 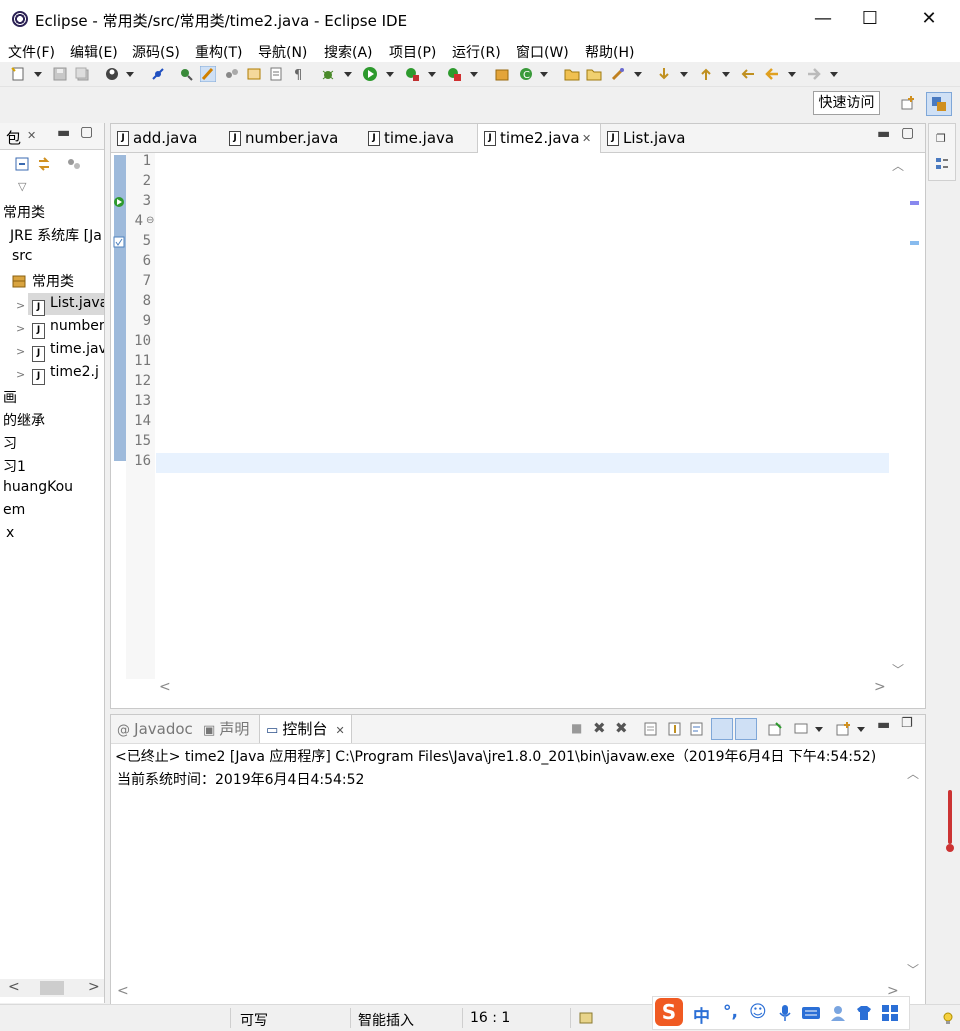 I want to click on tree-arrow-time2: >, so click(x=20, y=374).